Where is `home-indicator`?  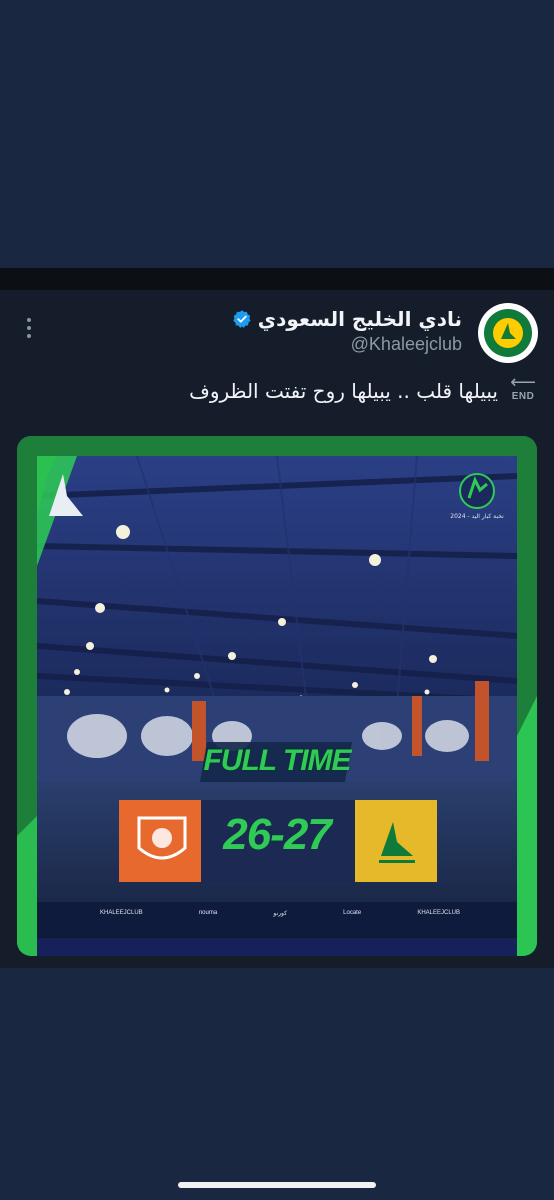
home-indicator is located at coordinates (277, 1185).